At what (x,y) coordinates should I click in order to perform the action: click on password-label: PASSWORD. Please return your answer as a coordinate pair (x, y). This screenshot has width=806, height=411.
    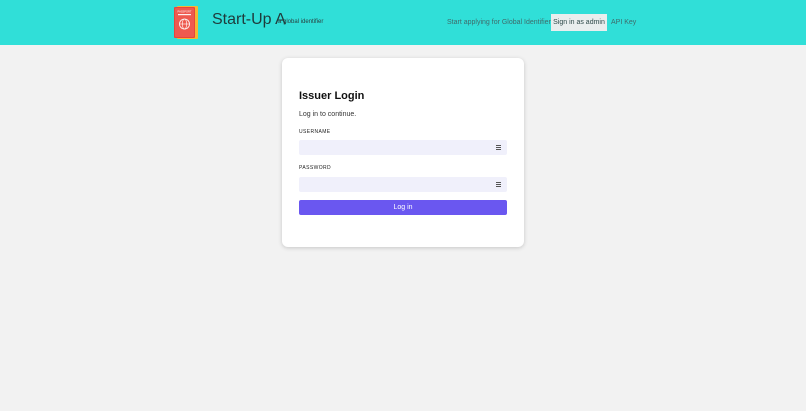
    Looking at the image, I should click on (315, 168).